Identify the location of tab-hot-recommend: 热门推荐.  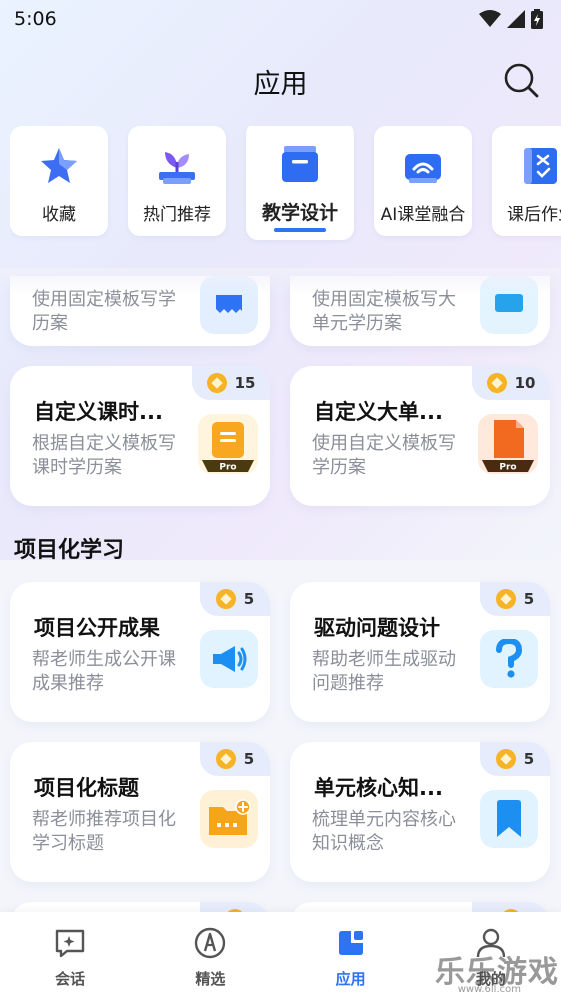
(177, 181).